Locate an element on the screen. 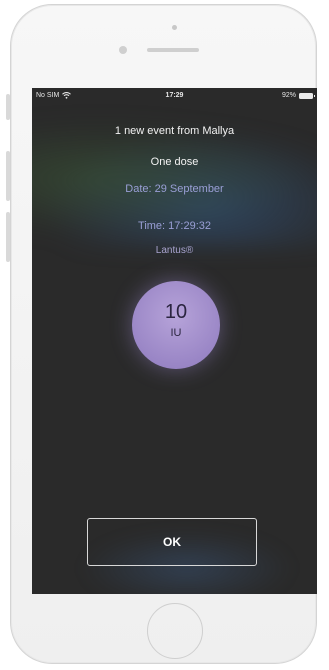 The height and width of the screenshot is (670, 329). ok-button: OK is located at coordinates (172, 542).